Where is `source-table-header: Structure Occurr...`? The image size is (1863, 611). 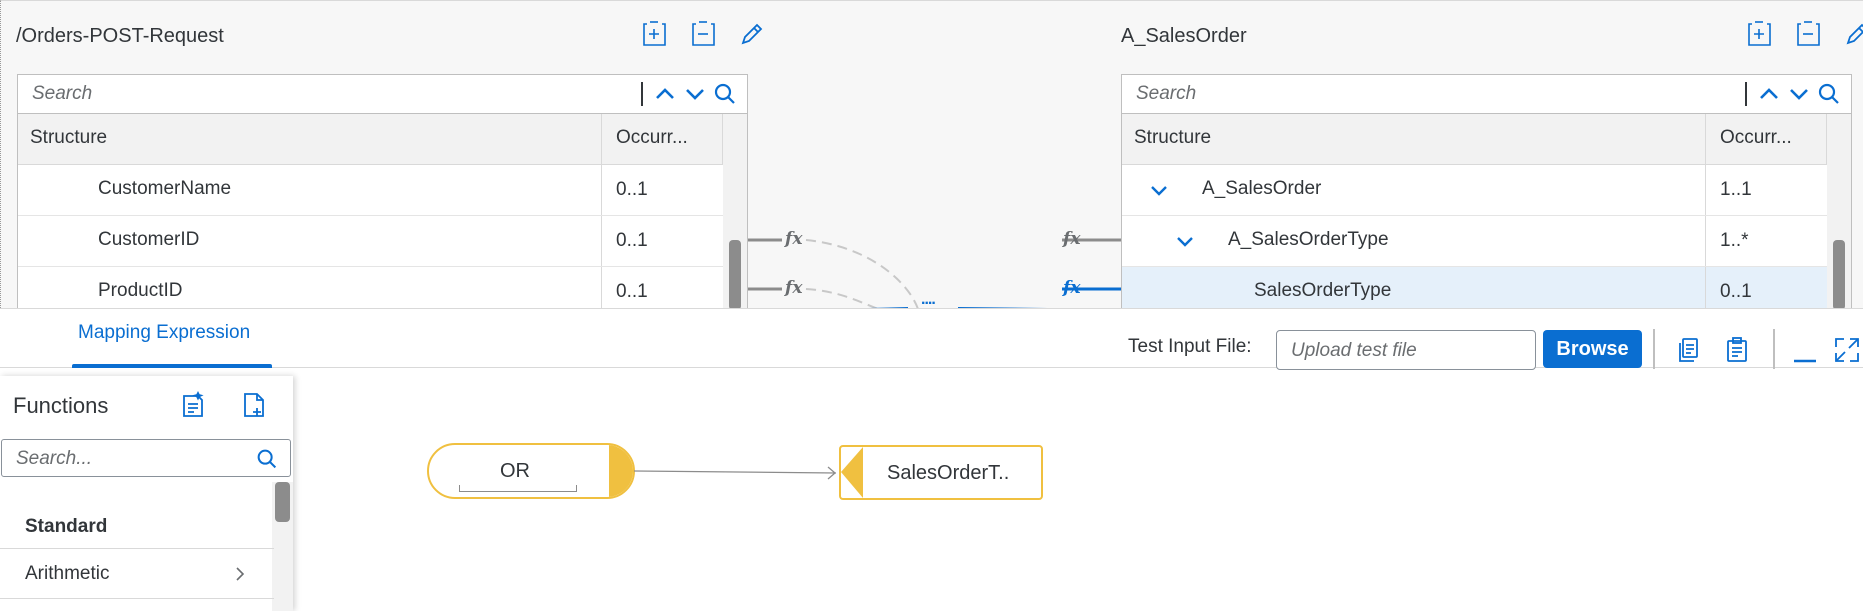
source-table-header: Structure Occurr... is located at coordinates (382, 139).